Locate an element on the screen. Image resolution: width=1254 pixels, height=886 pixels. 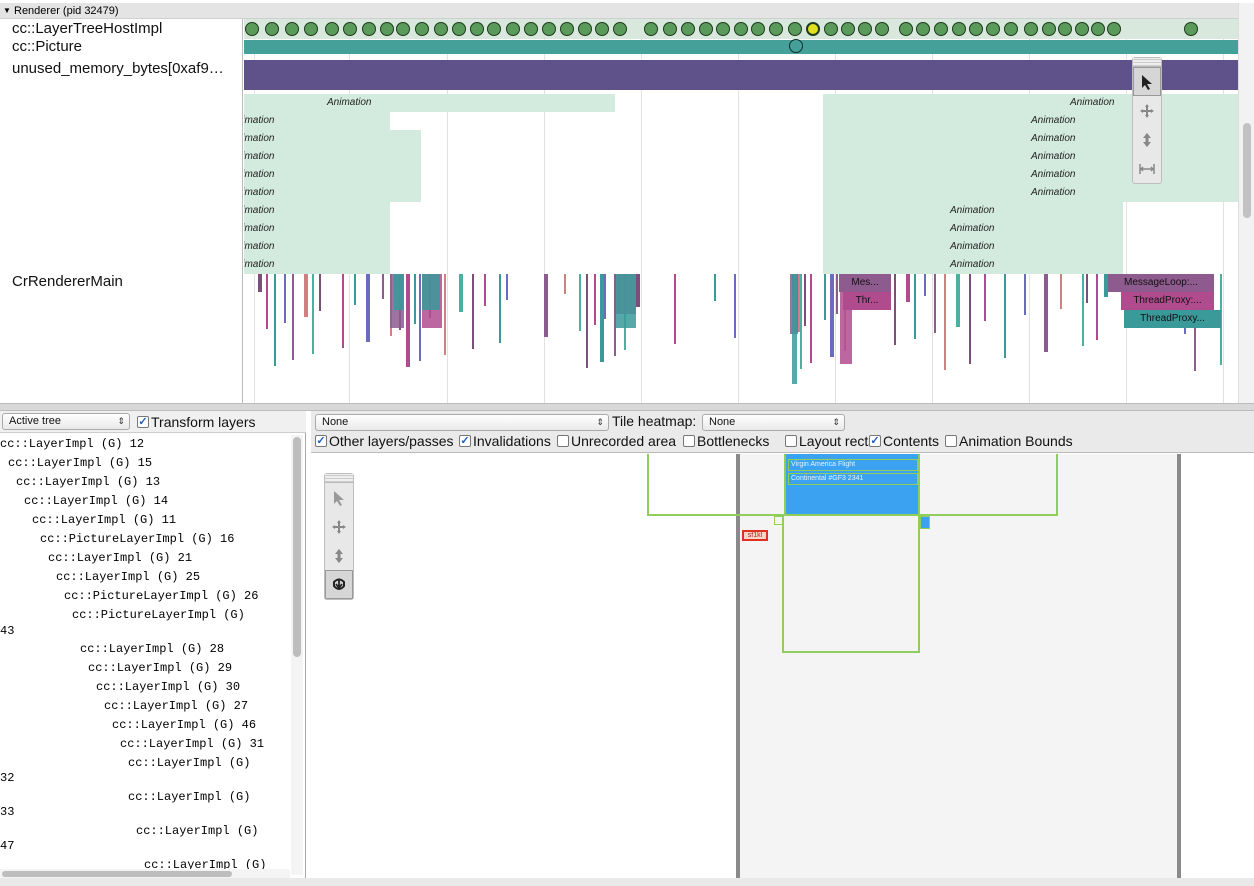
page-horizontal-scrollbar is located at coordinates (627, 882).